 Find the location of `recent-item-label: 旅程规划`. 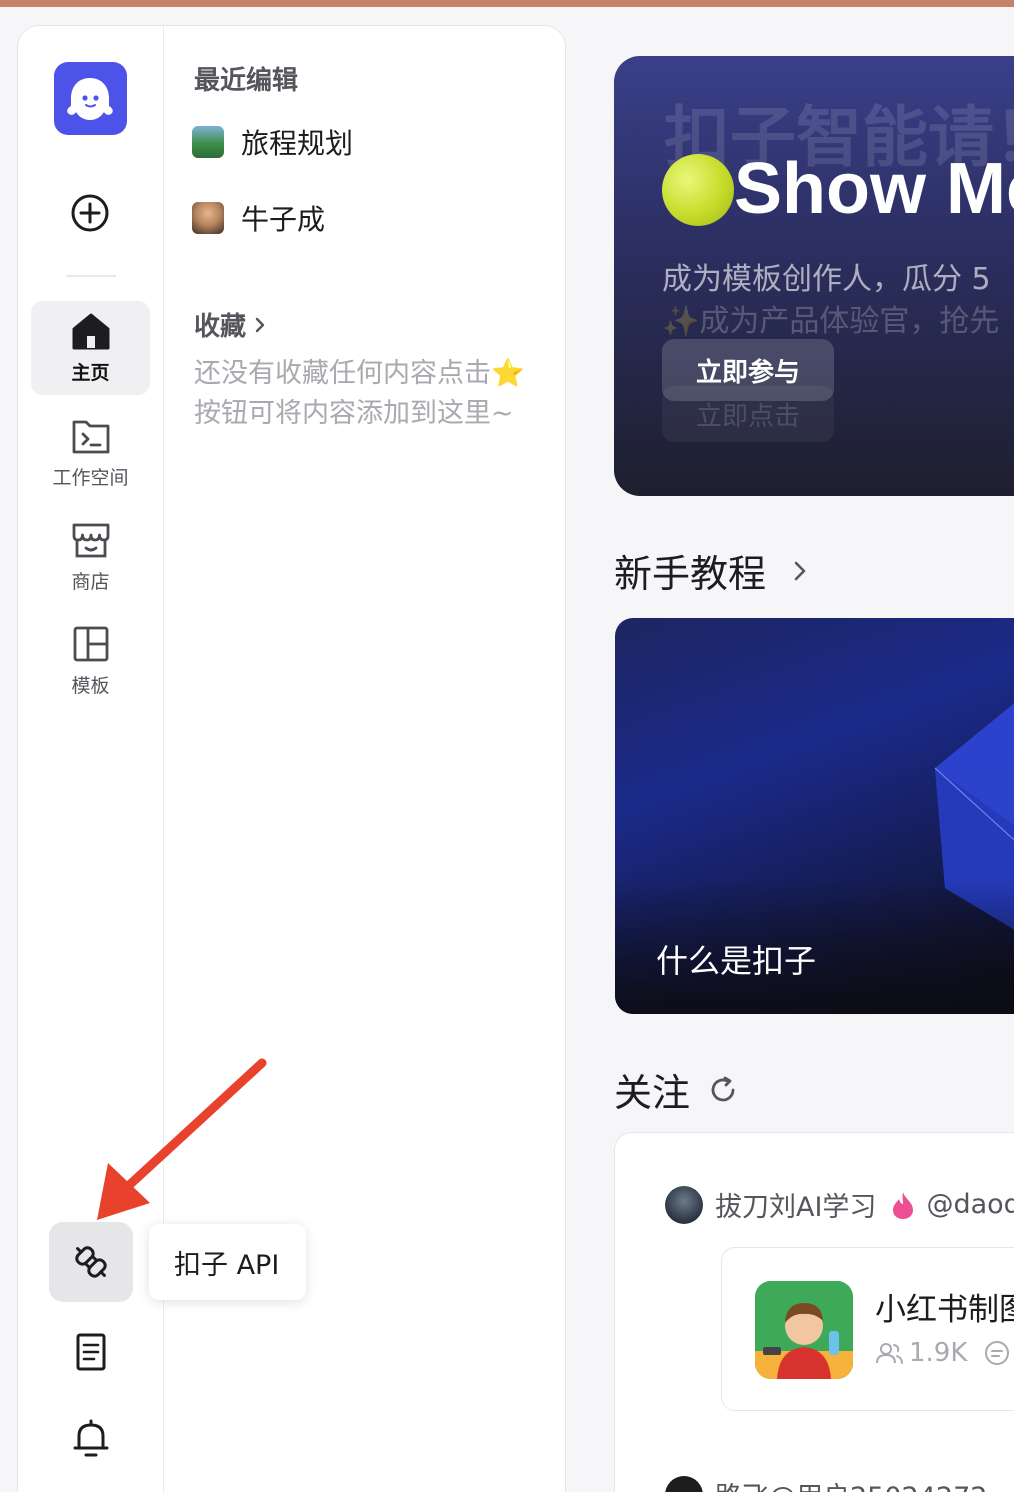

recent-item-label: 旅程规划 is located at coordinates (297, 143).